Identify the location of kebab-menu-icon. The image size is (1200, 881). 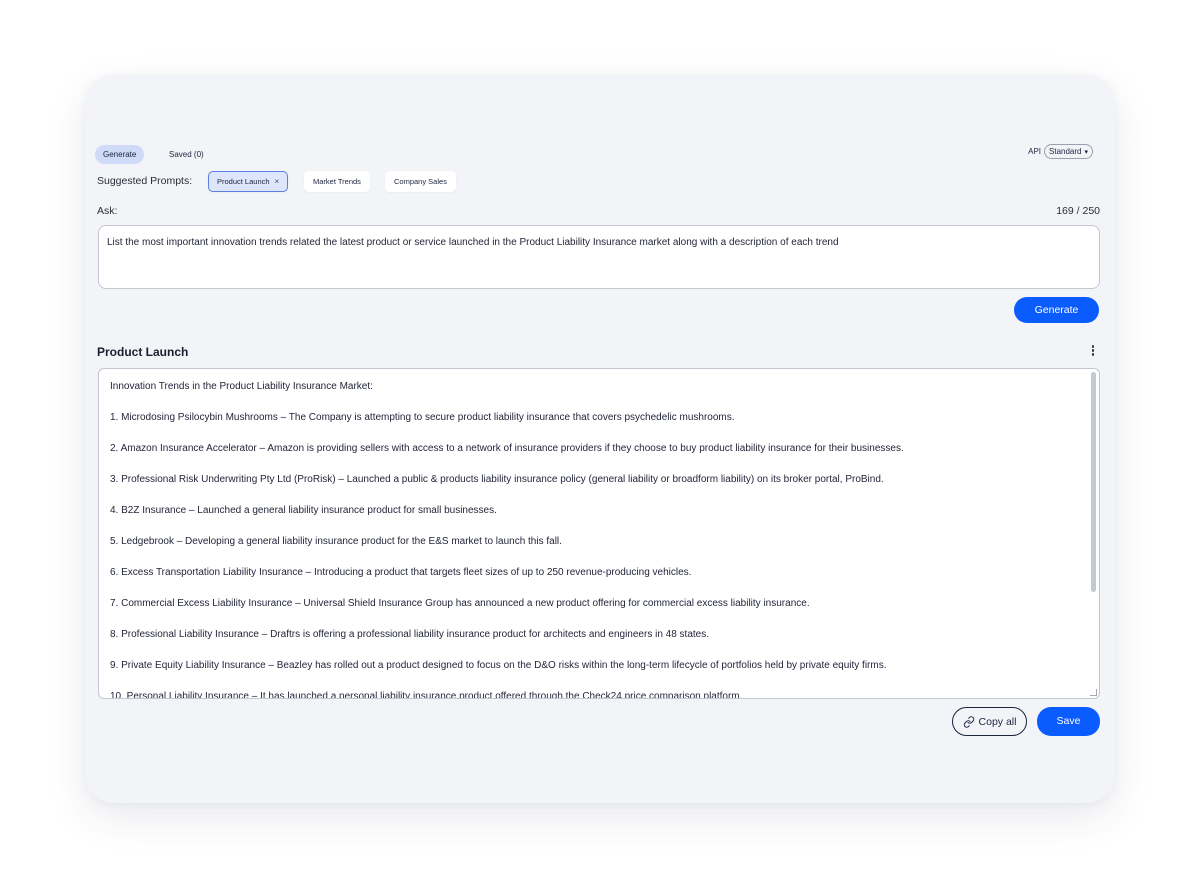
(1093, 352).